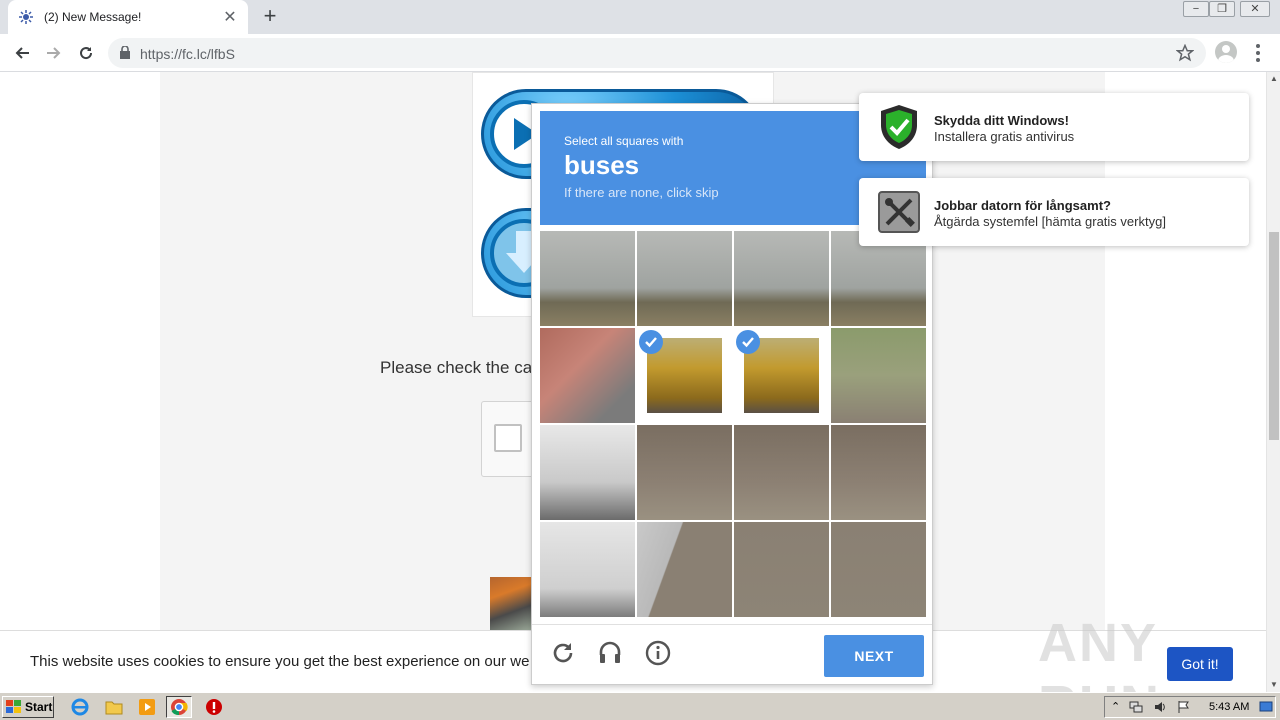  What do you see at coordinates (456, 367) in the screenshot?
I see `check-caption: Please check the ca` at bounding box center [456, 367].